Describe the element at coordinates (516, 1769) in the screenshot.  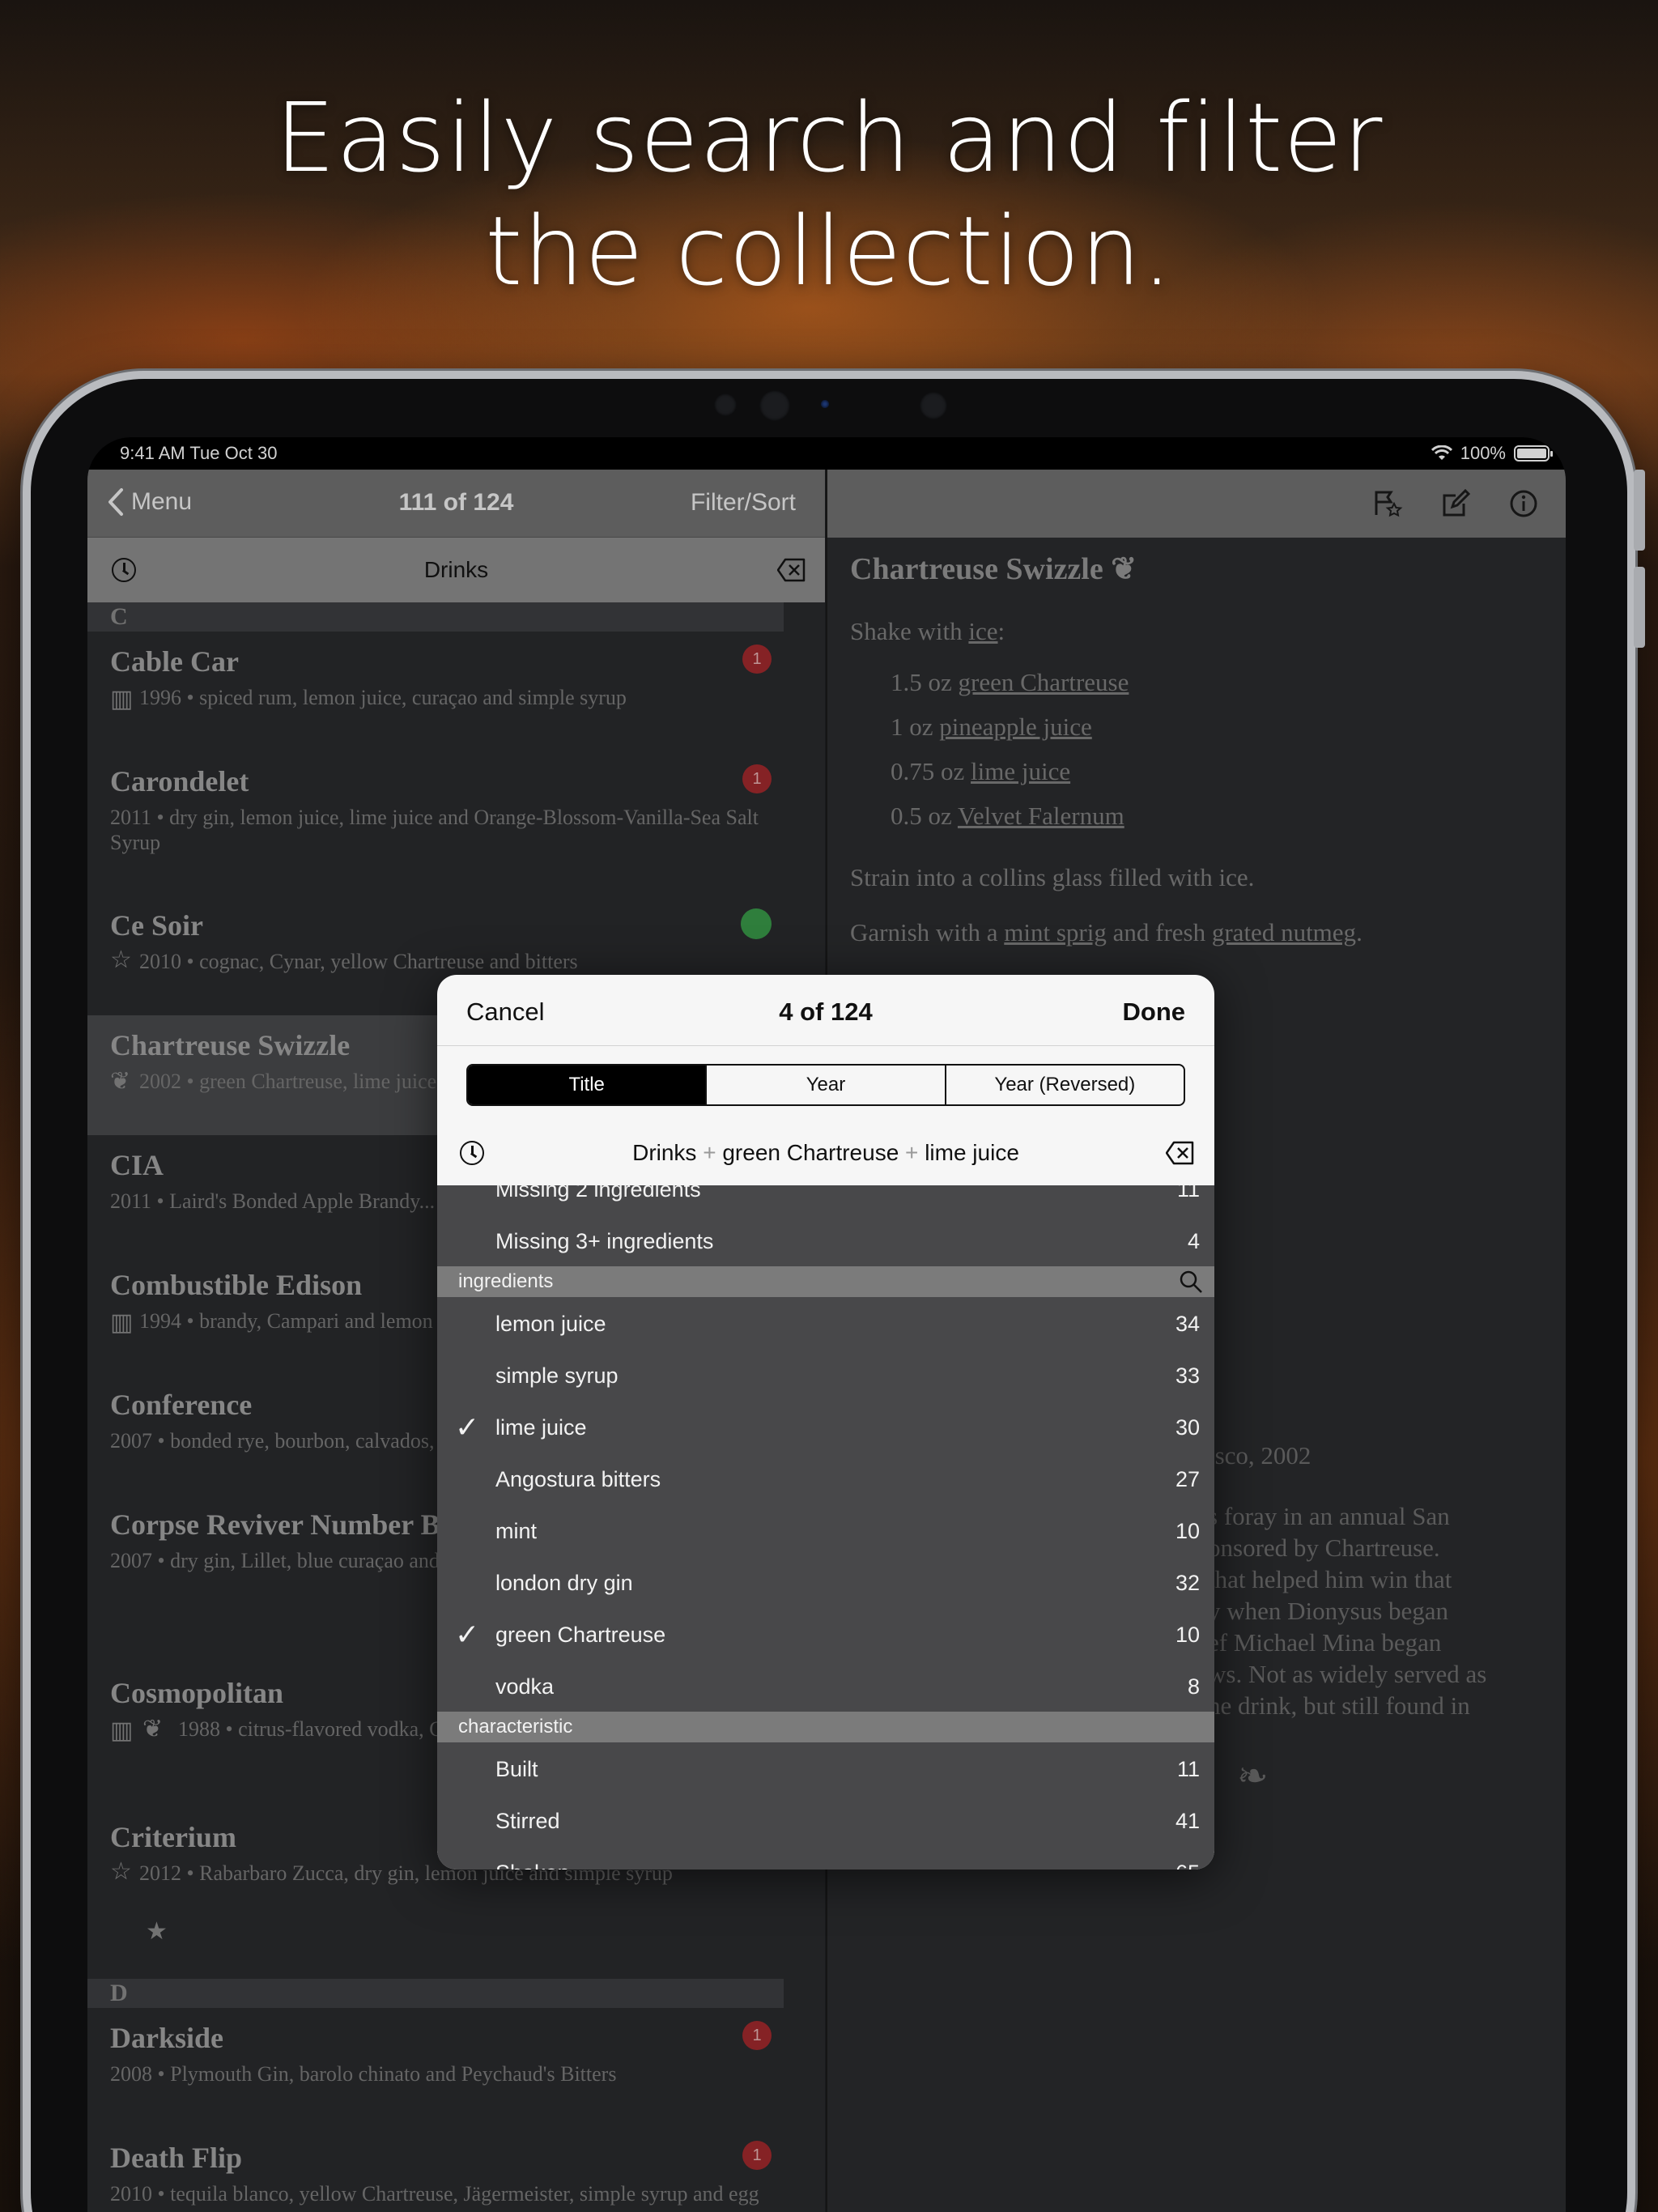
I see `option-label: Built` at that location.